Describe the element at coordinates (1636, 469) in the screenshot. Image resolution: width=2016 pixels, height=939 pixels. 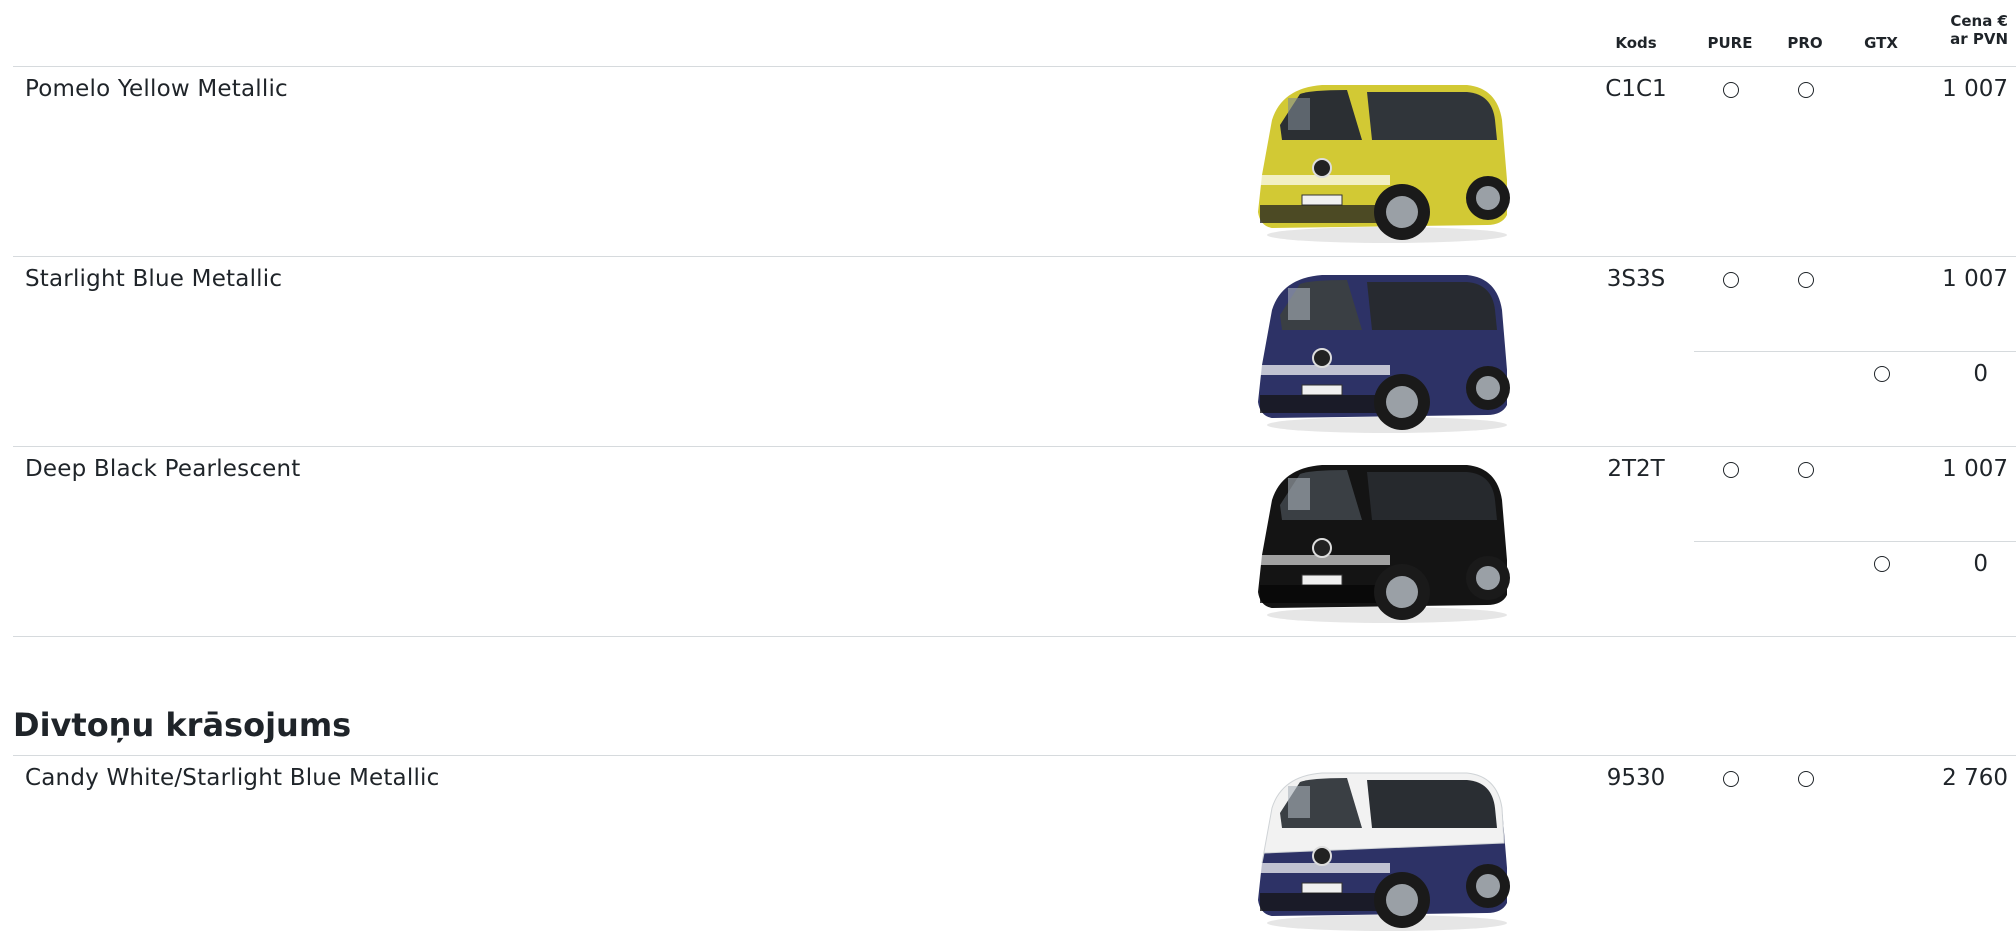
I see `color-code: 2T2T` at that location.